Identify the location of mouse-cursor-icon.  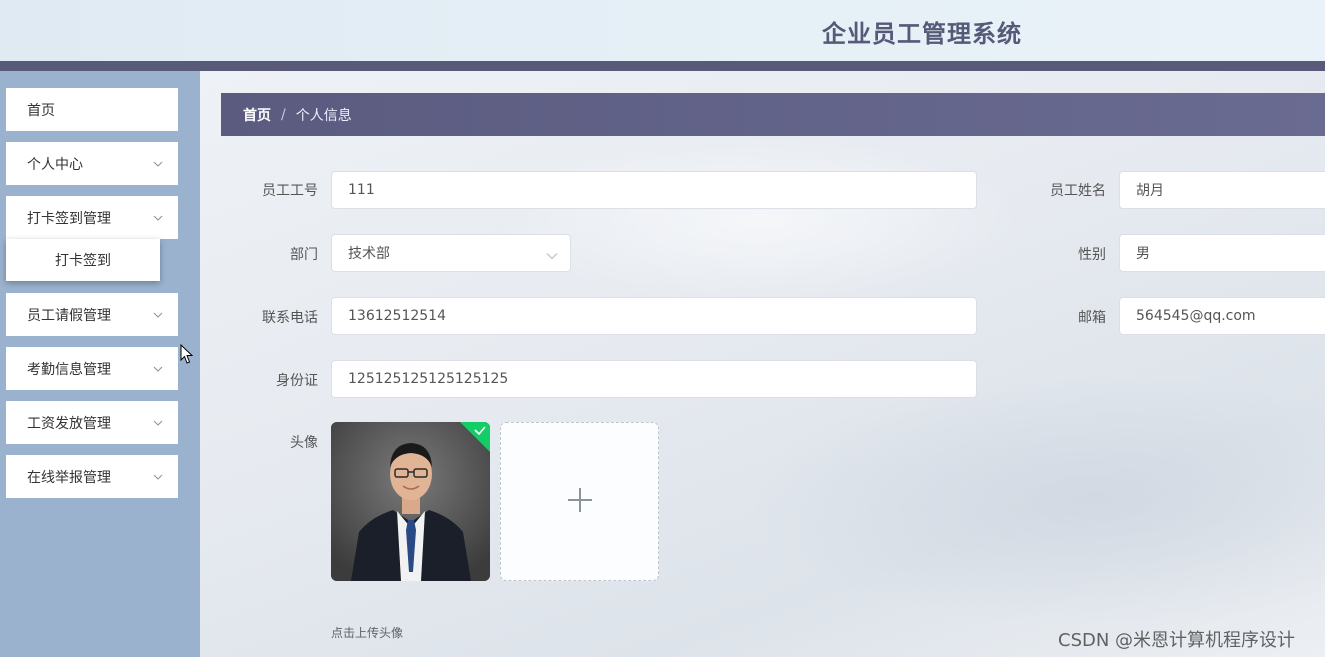
(187, 356).